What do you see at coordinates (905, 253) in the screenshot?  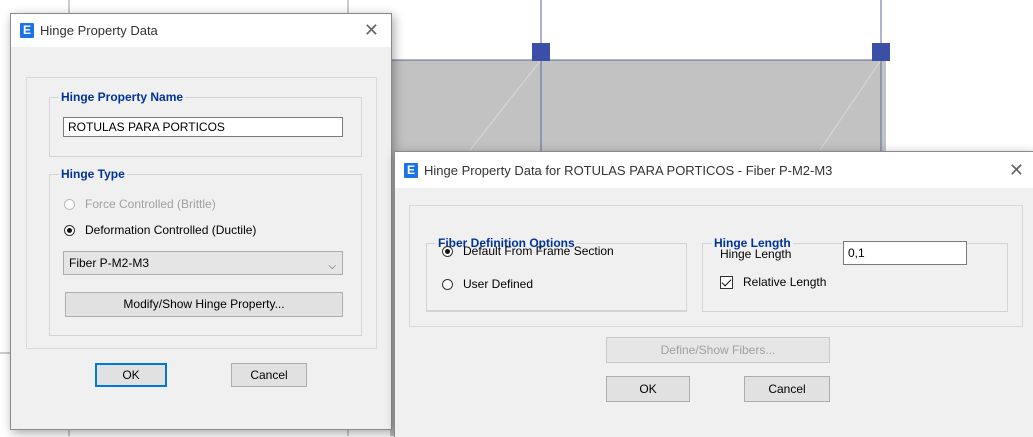 I see `hinge-length-input: 0,1` at bounding box center [905, 253].